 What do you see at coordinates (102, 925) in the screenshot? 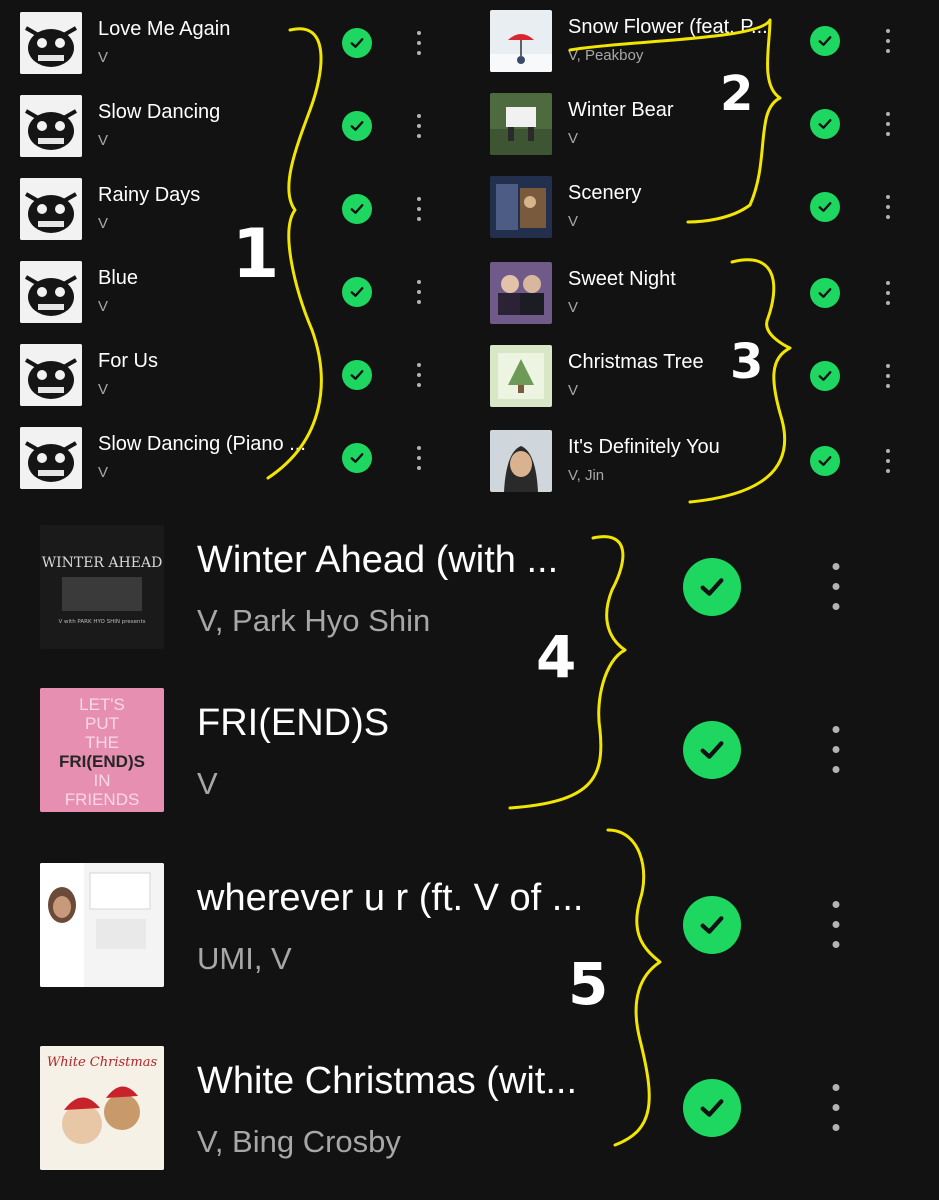
I see `album-cover-wherever-u-r` at bounding box center [102, 925].